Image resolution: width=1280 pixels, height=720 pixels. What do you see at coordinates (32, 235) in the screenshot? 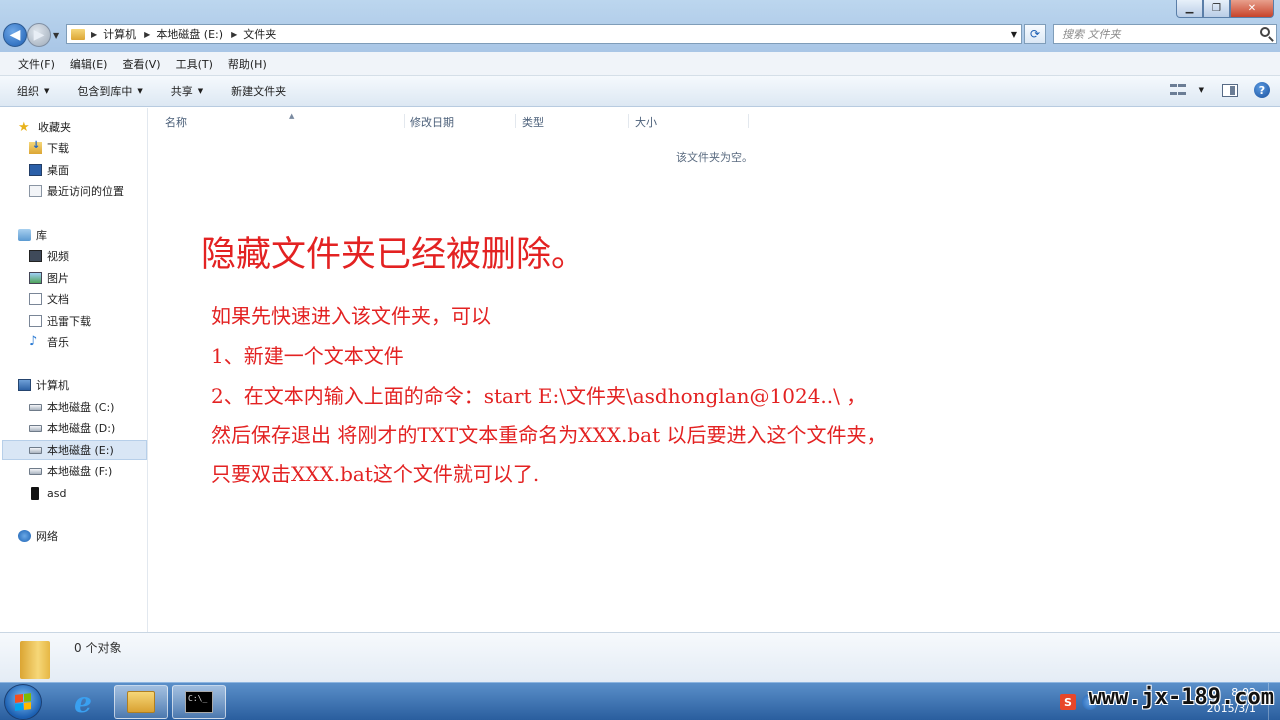
I see `nav-libraries: 库` at bounding box center [32, 235].